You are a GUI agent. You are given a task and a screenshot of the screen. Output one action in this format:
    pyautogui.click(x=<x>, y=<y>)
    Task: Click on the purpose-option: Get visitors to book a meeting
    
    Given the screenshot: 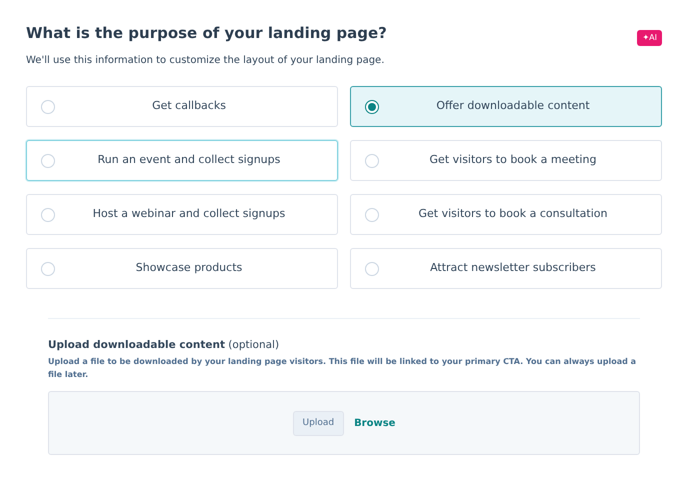 What is the action you would take?
    pyautogui.click(x=506, y=160)
    